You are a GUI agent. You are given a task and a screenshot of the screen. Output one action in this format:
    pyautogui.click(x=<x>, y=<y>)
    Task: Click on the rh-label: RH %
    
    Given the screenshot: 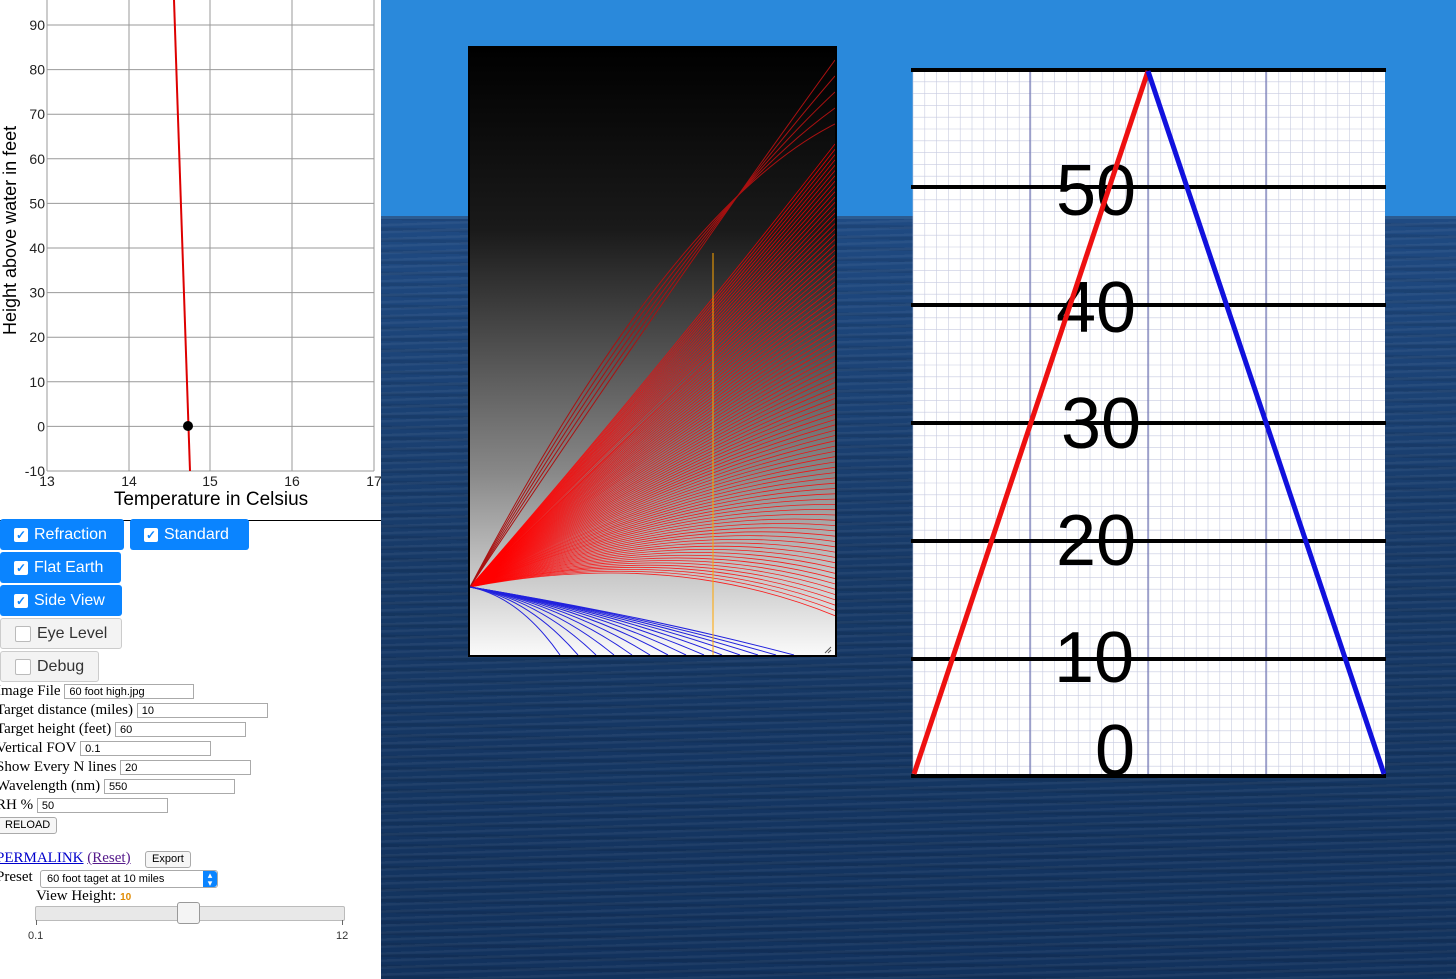 What is the action you would take?
    pyautogui.click(x=17, y=805)
    